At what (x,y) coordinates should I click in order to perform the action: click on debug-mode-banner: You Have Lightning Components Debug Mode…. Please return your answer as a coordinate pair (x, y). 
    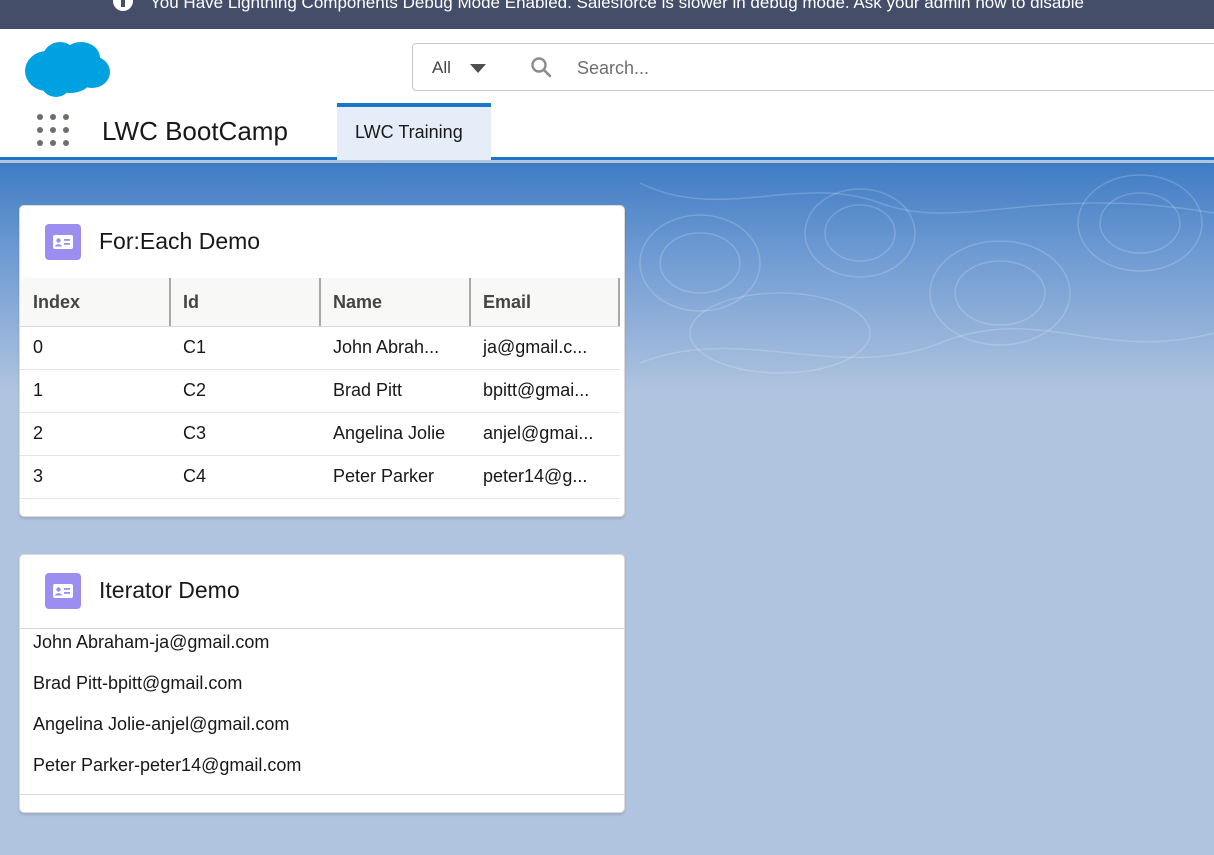
    Looking at the image, I should click on (607, 14).